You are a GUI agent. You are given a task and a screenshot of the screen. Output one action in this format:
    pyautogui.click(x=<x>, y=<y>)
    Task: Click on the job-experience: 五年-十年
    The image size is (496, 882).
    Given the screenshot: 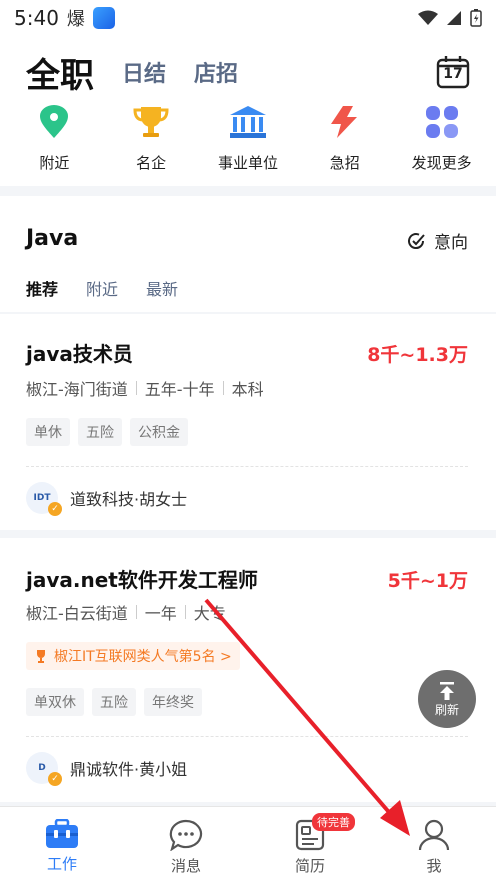 What is the action you would take?
    pyautogui.click(x=179, y=389)
    